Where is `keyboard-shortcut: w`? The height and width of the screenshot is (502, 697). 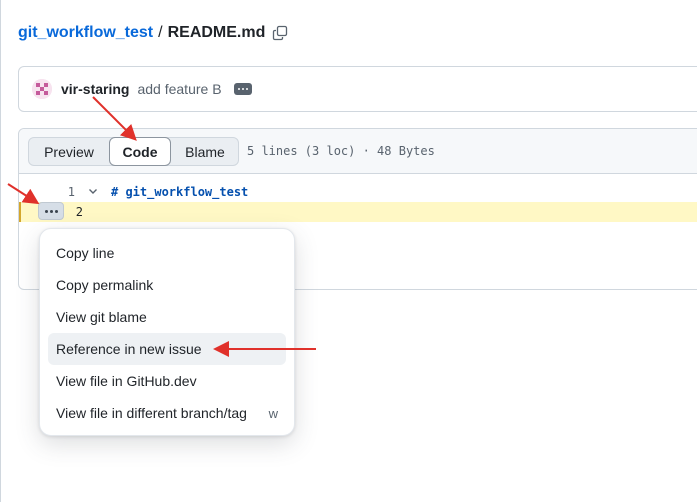
keyboard-shortcut: w is located at coordinates (273, 413).